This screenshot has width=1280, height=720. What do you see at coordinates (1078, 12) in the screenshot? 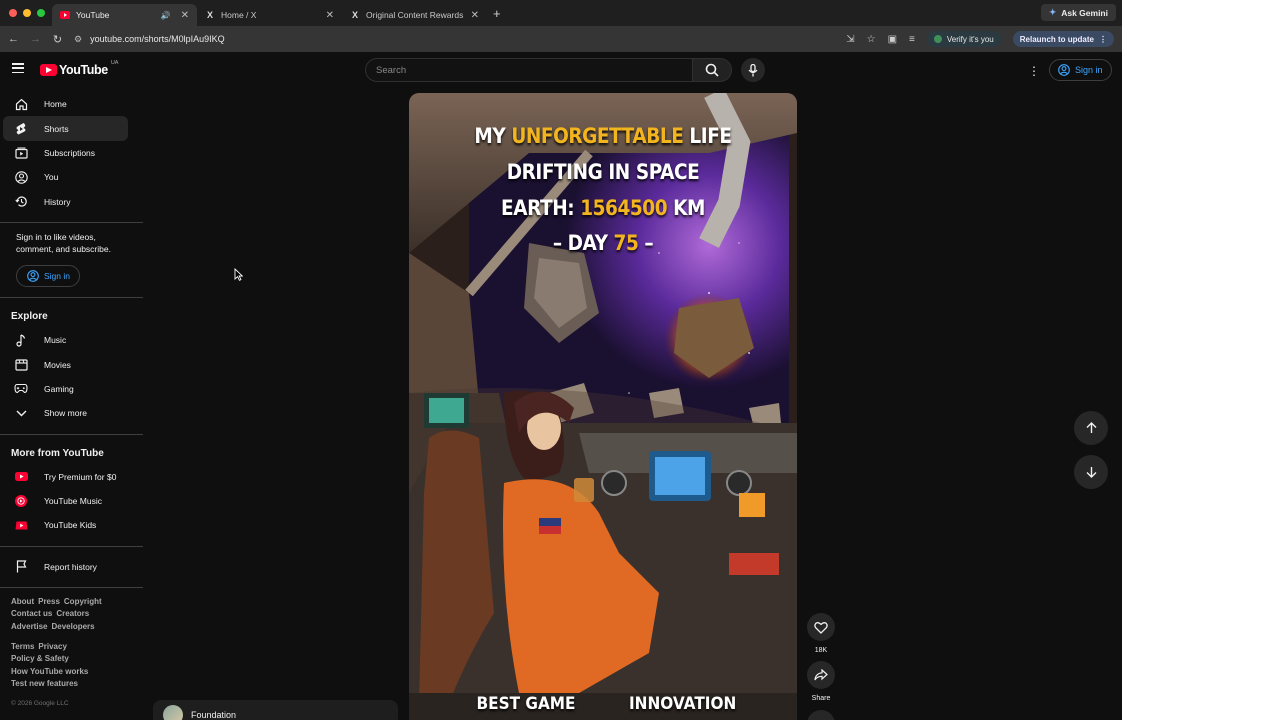
I see `ask-gemini-button: ✦ Ask Gemini` at bounding box center [1078, 12].